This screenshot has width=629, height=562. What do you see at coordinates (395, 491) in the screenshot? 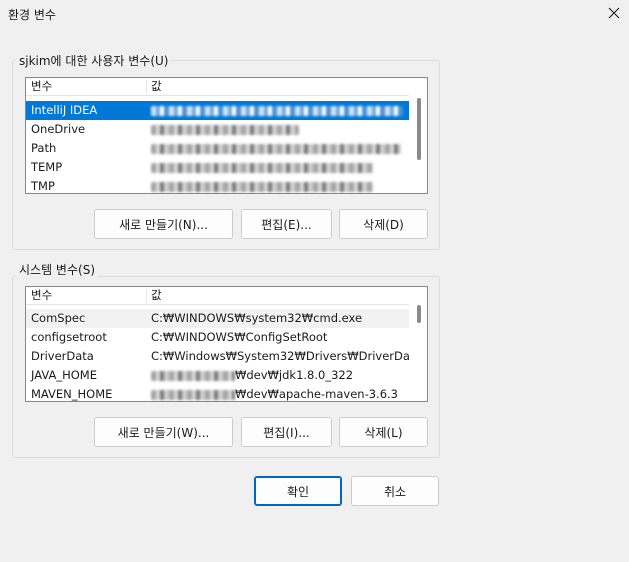
I see `cancel-button: 취소` at bounding box center [395, 491].